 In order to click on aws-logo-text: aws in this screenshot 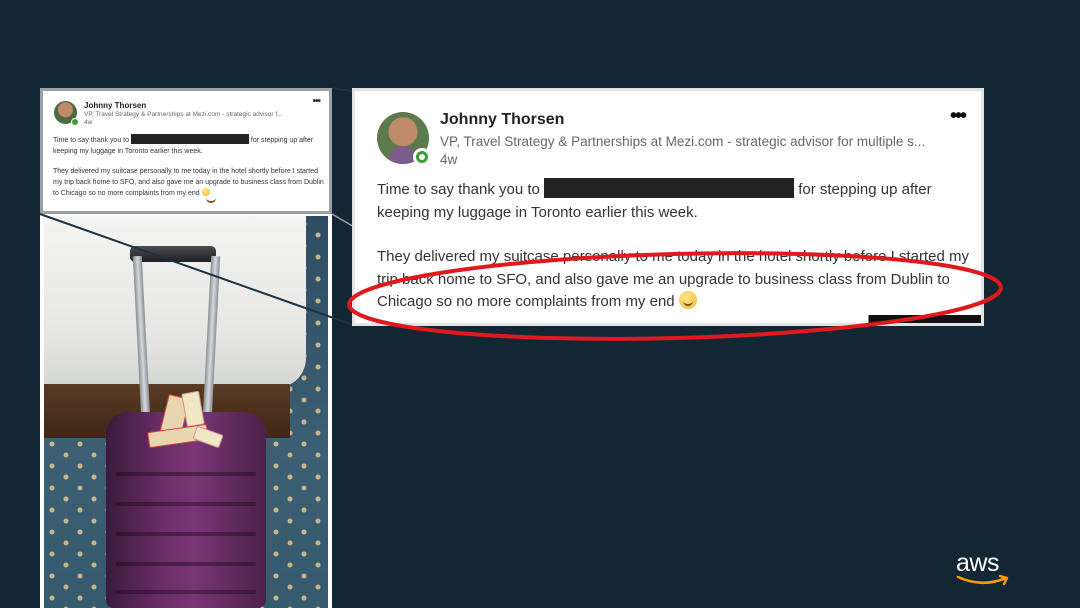, I will do `click(977, 563)`.